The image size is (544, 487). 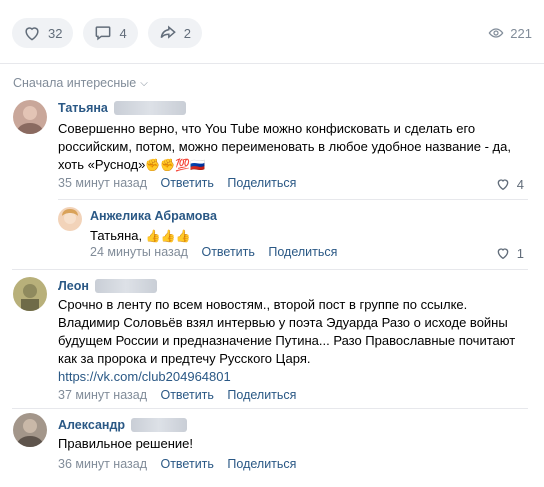 What do you see at coordinates (168, 236) in the screenshot?
I see `emoji-reaction: 👍👍👍` at bounding box center [168, 236].